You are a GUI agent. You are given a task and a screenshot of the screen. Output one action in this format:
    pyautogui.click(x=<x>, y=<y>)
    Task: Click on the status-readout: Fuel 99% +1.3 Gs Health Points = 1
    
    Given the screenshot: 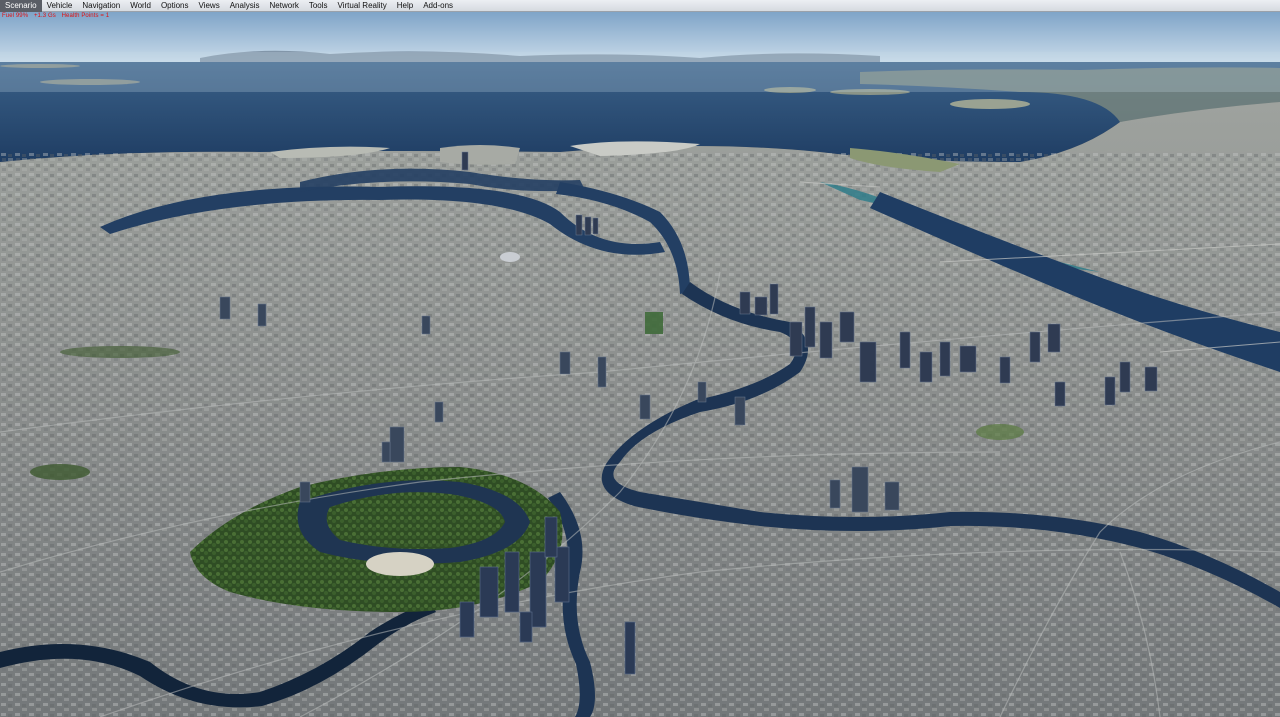 What is the action you would take?
    pyautogui.click(x=57, y=16)
    